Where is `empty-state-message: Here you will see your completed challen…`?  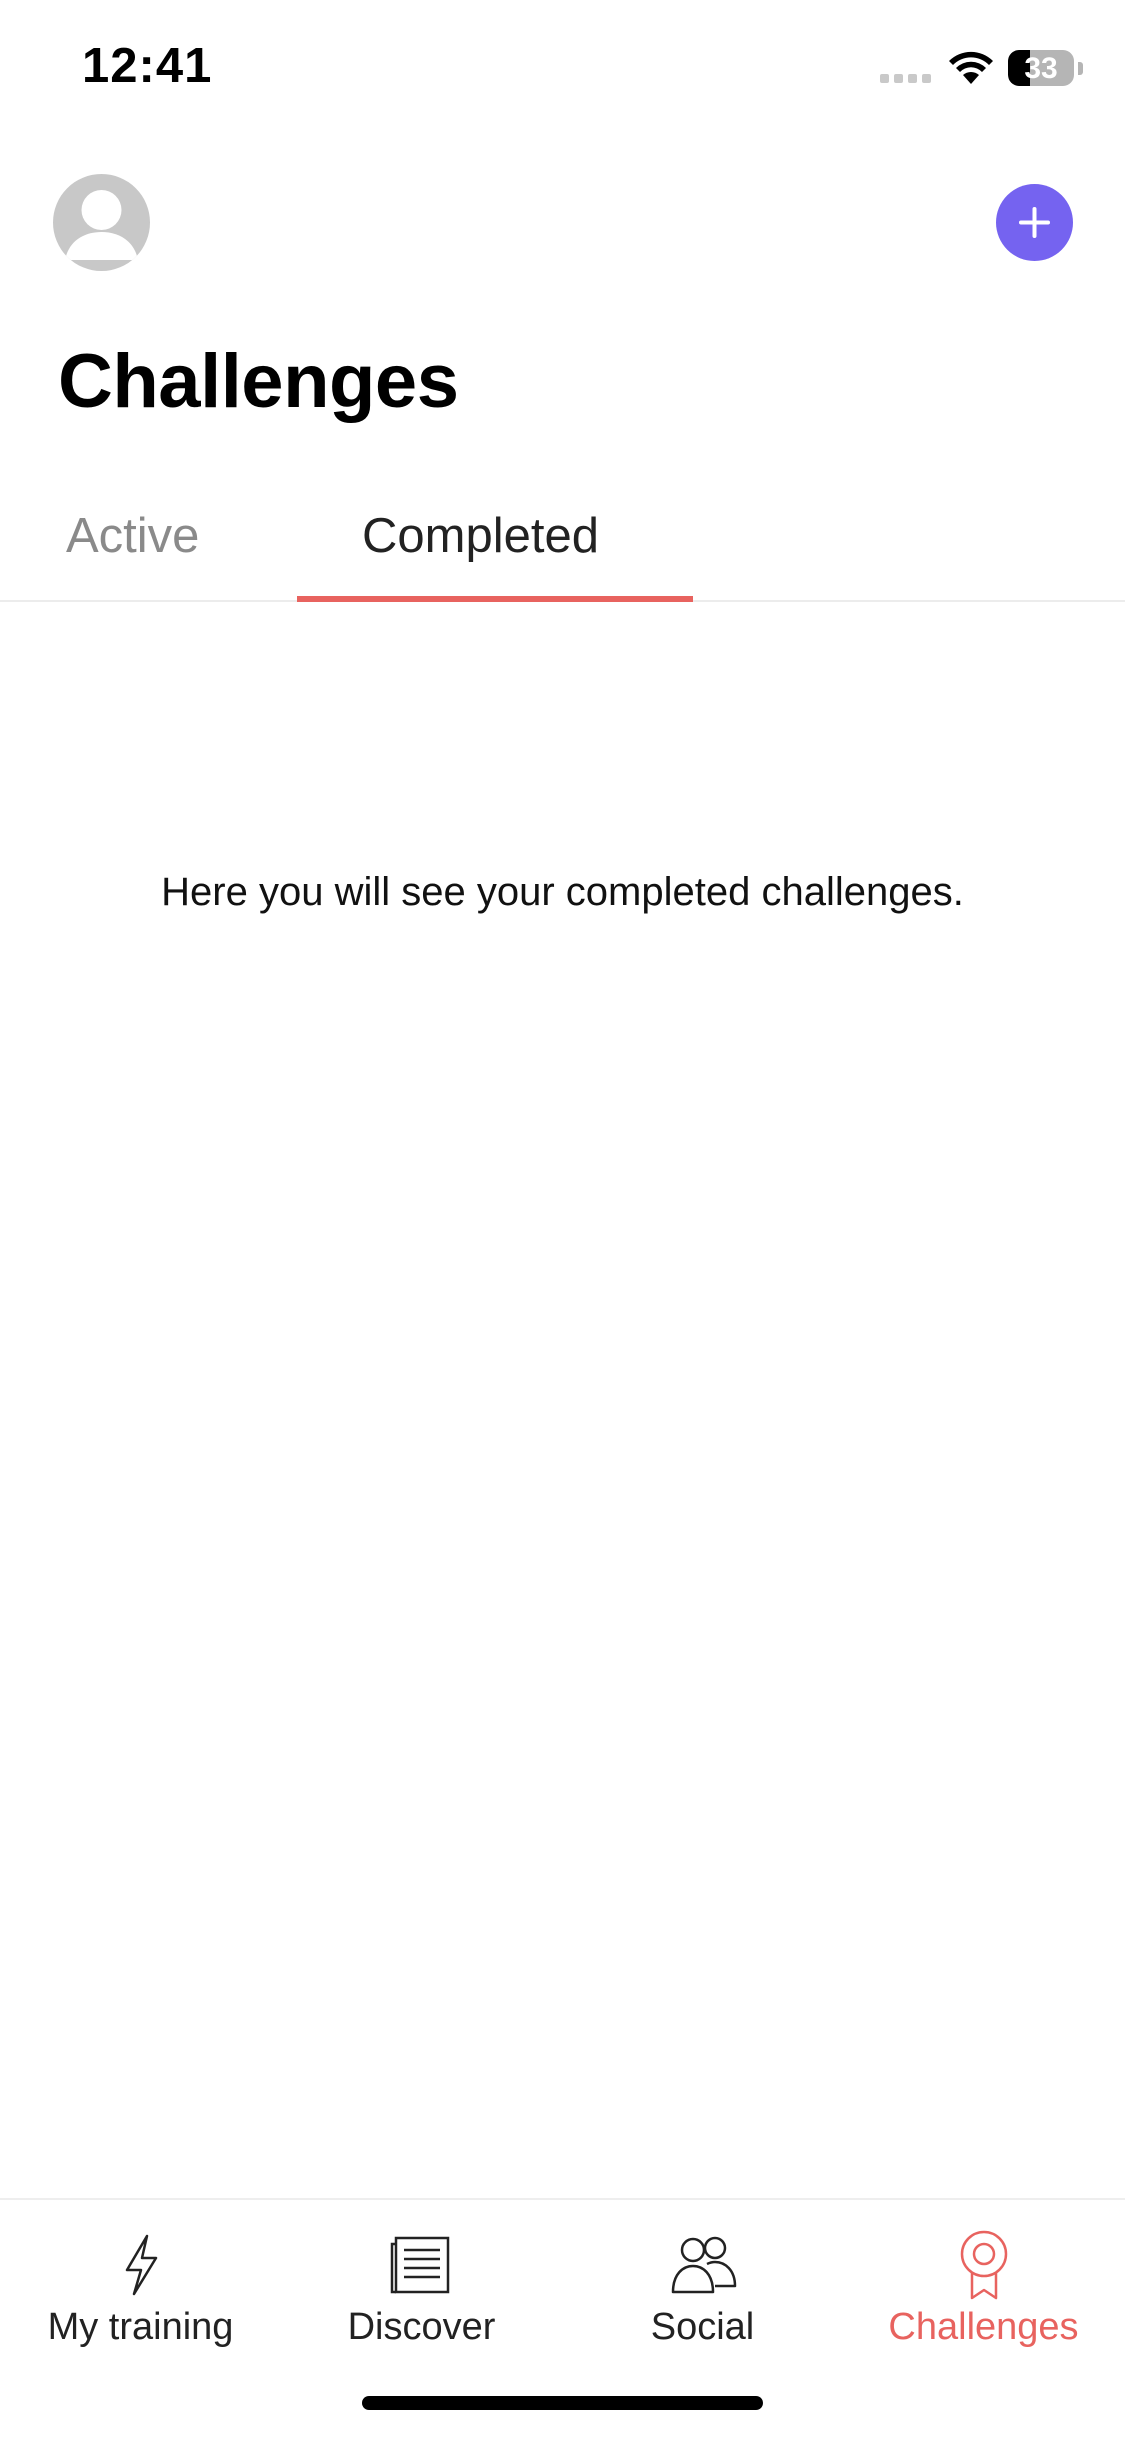
empty-state-message: Here you will see your completed challen… is located at coordinates (562, 892).